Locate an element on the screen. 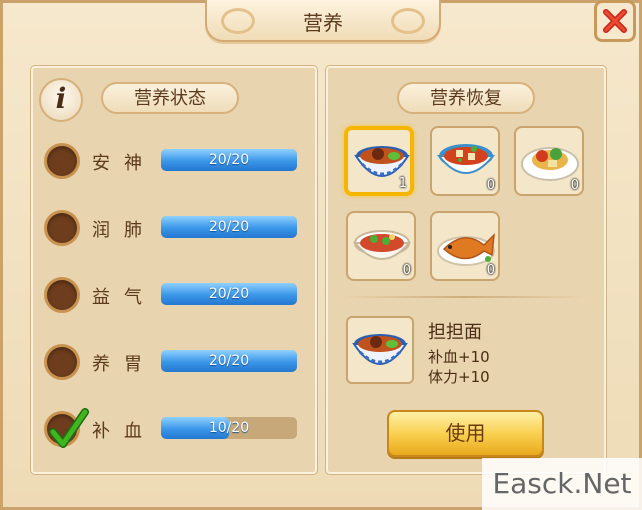 The width and height of the screenshot is (642, 510). stat-progress-bar: 10/20 is located at coordinates (229, 428).